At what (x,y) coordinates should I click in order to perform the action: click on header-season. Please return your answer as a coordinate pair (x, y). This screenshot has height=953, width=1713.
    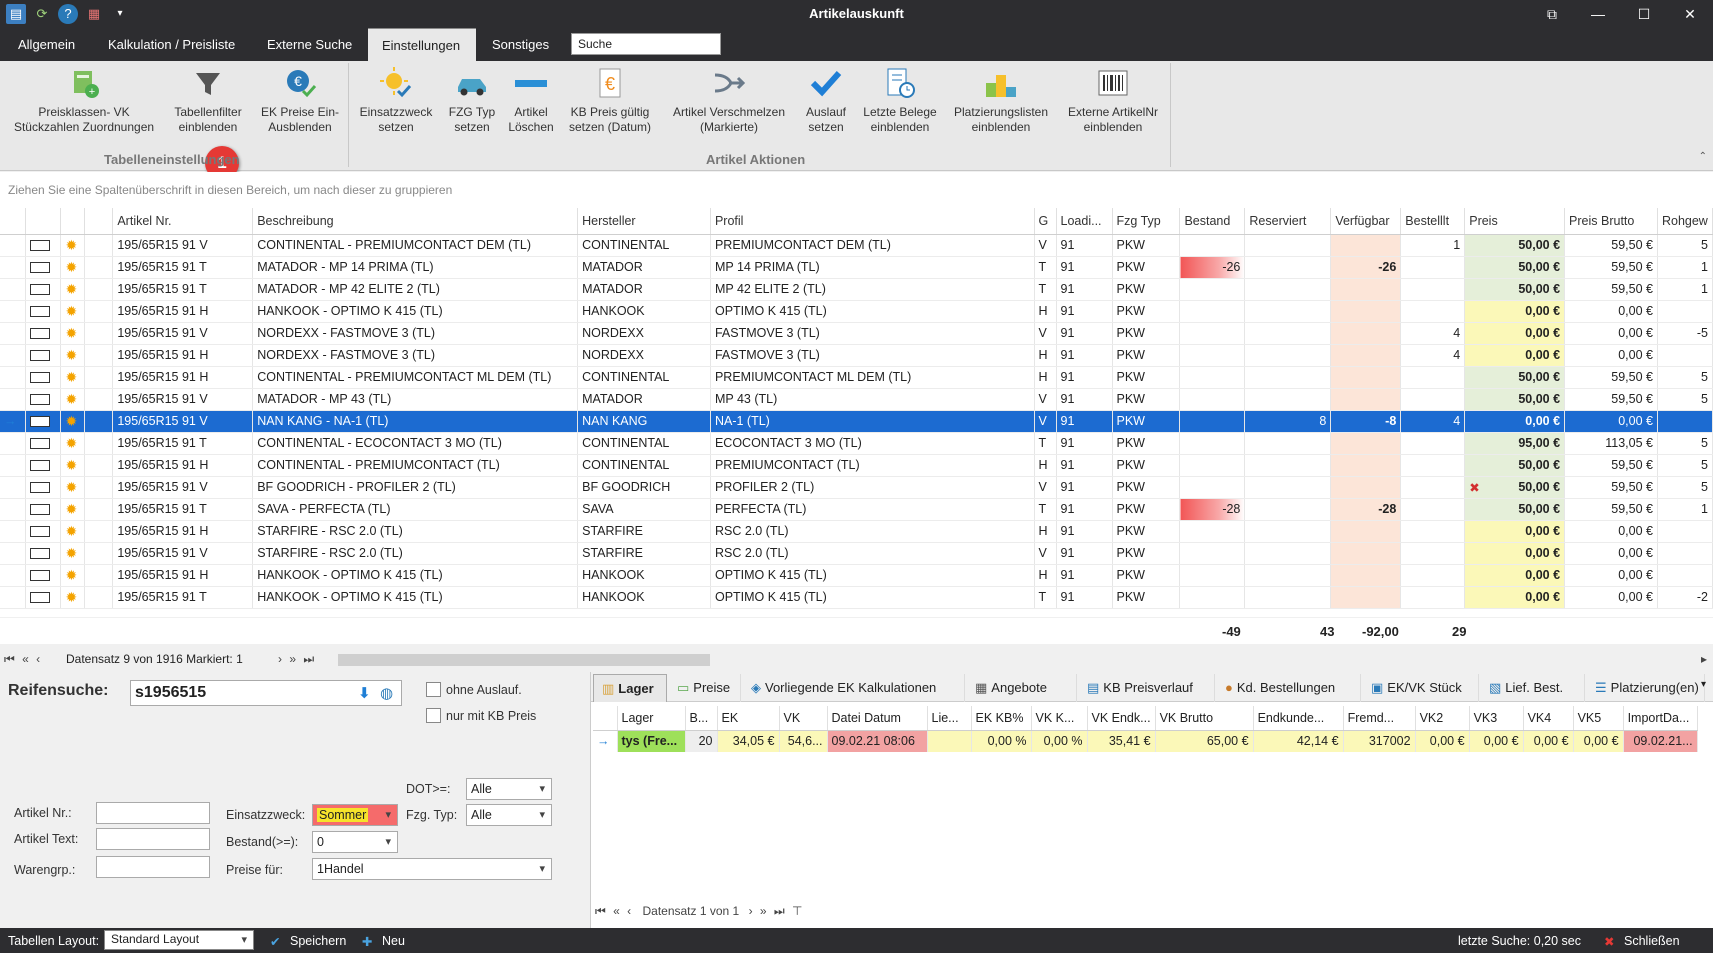
    Looking at the image, I should click on (73, 221).